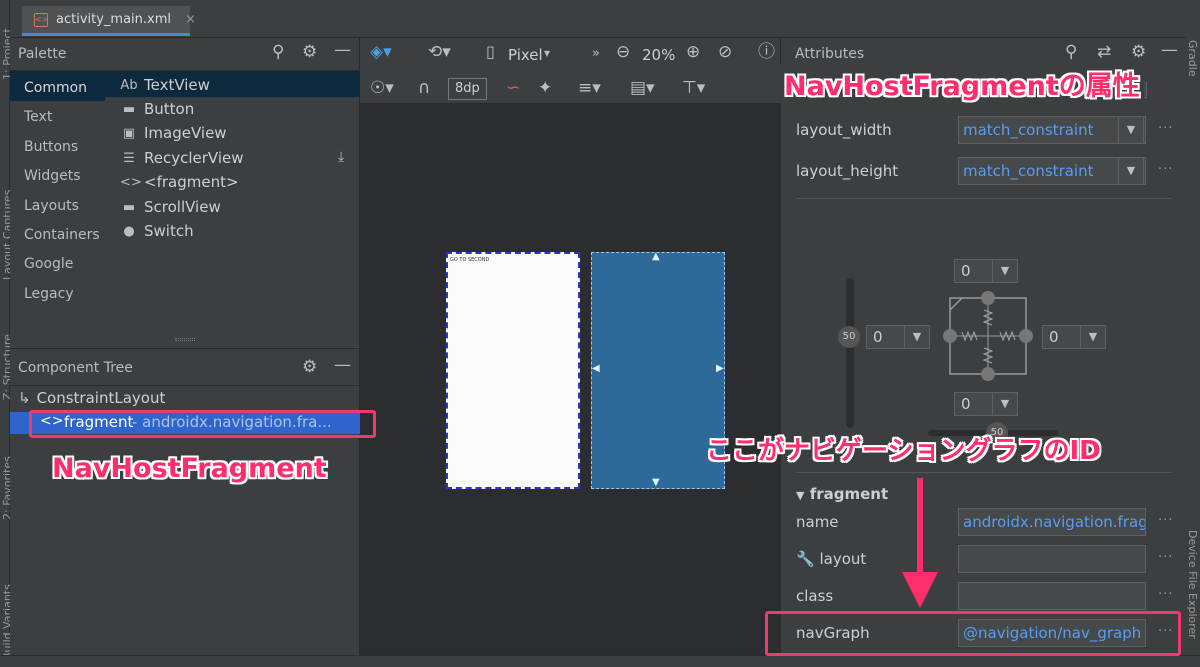 Image resolution: width=1200 pixels, height=667 pixels. What do you see at coordinates (51, 206) in the screenshot?
I see `palette-category-layouts: Layouts` at bounding box center [51, 206].